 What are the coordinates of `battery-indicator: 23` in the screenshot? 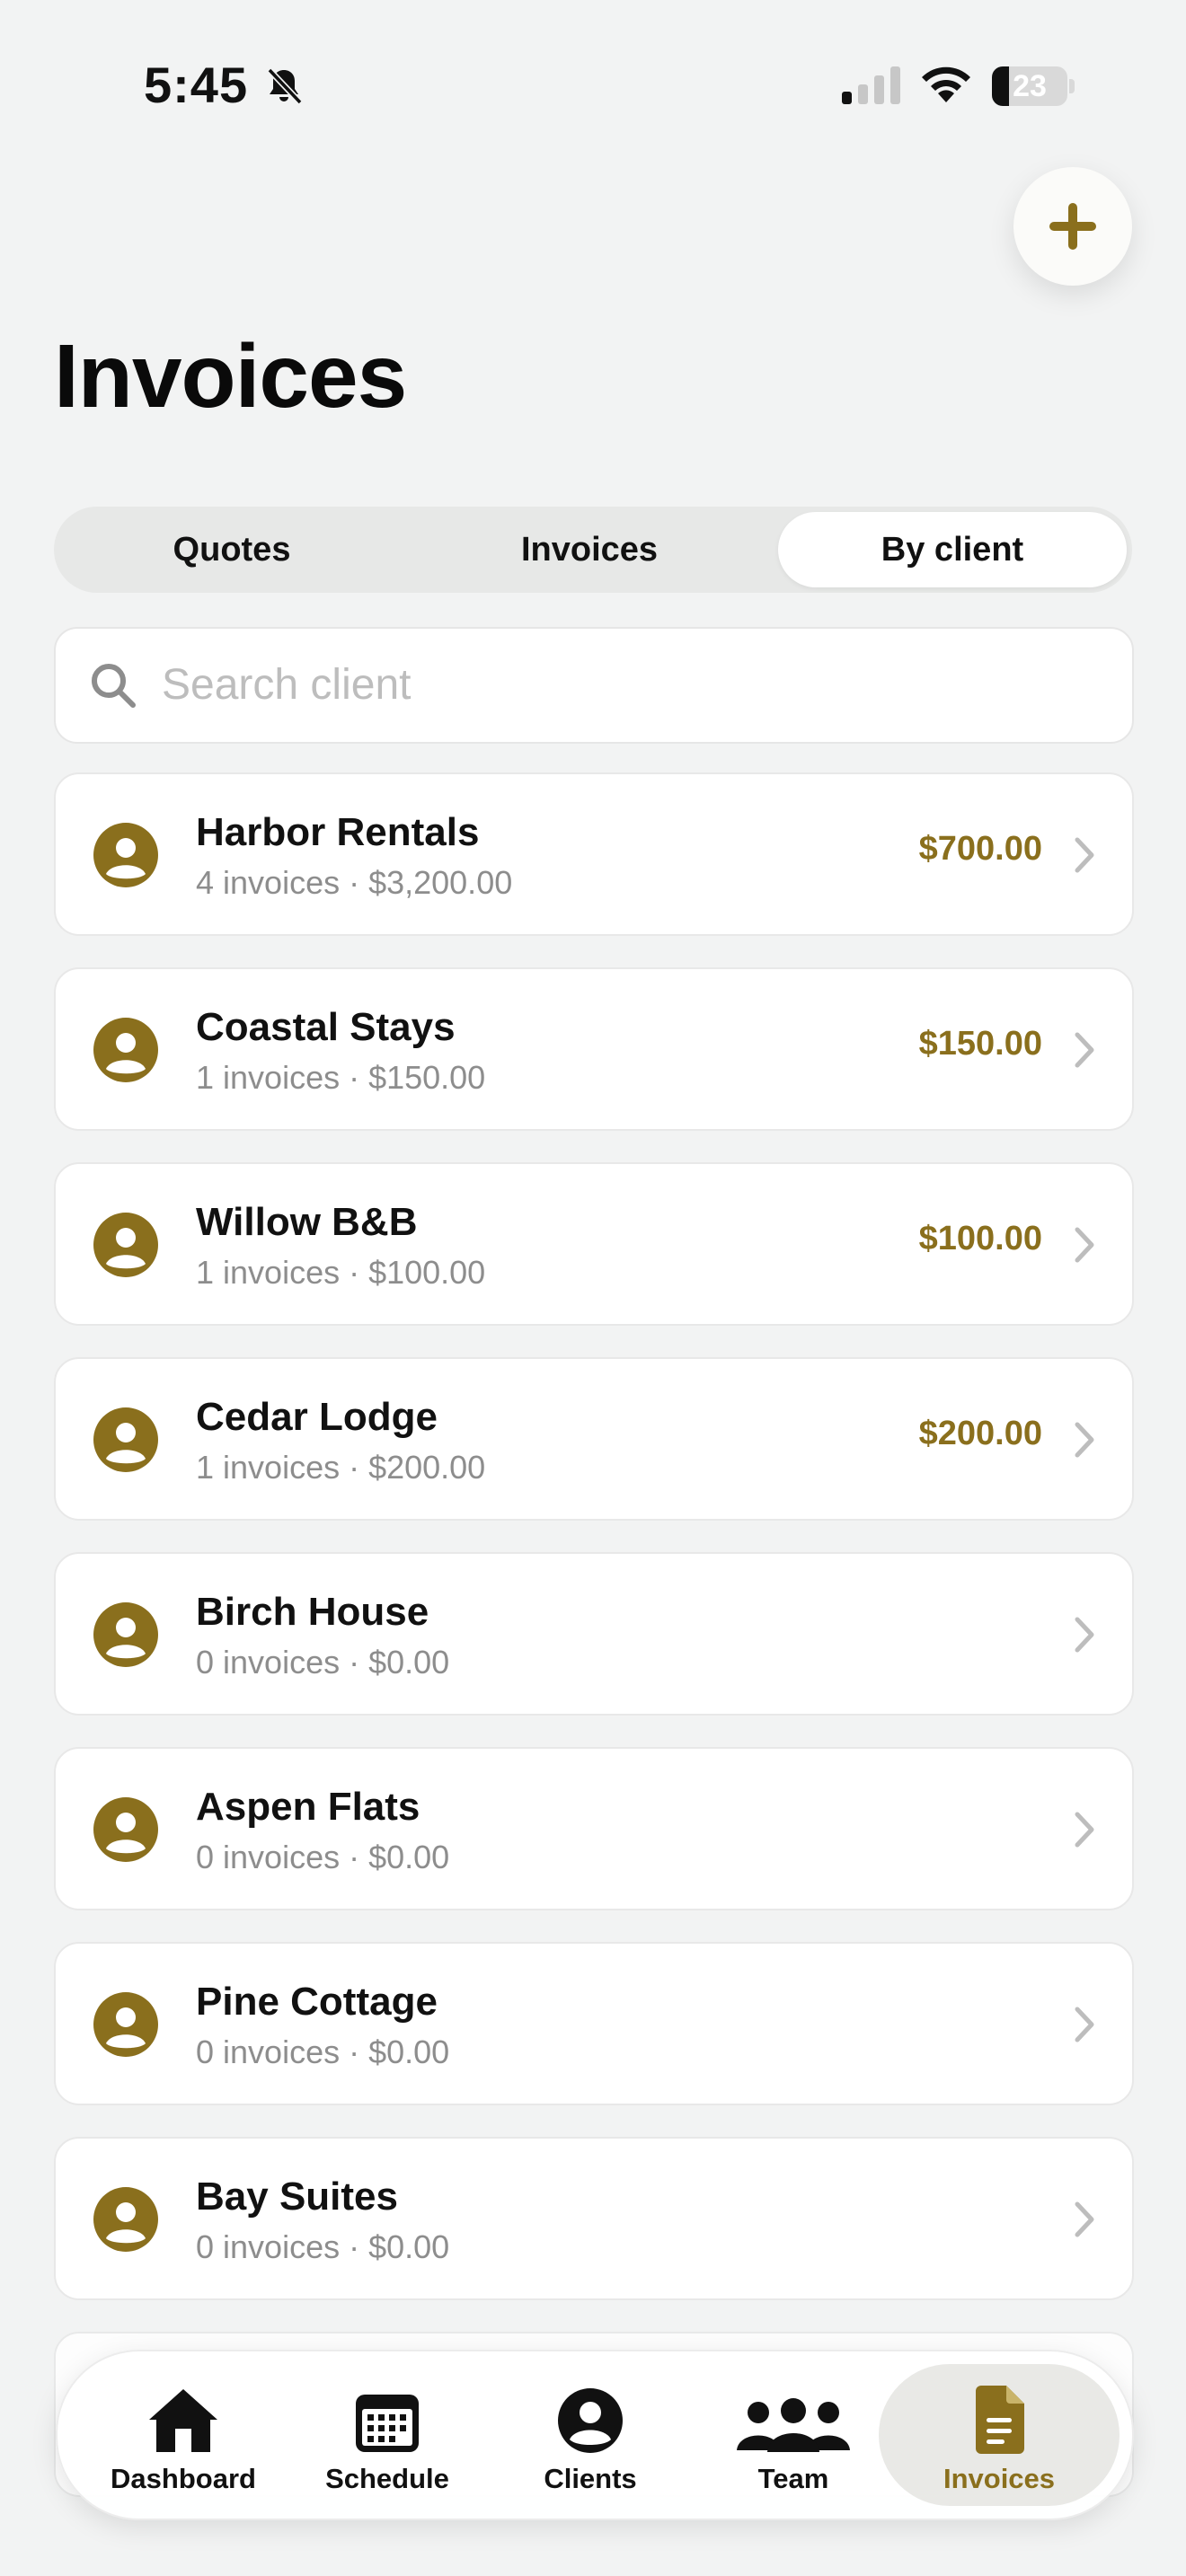 It's located at (1033, 86).